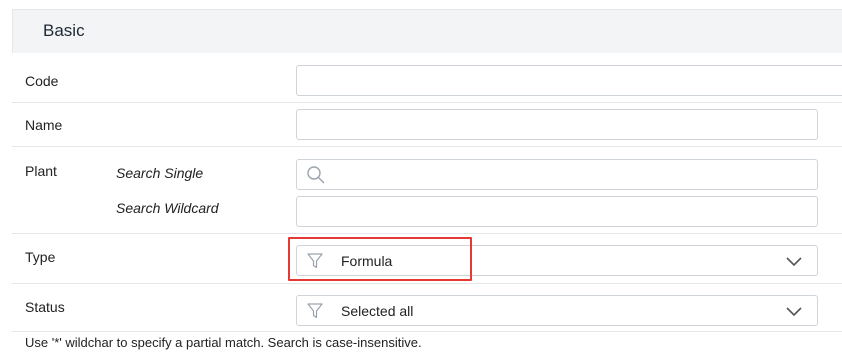  What do you see at coordinates (160, 173) in the screenshot?
I see `search-single-label: Search Single` at bounding box center [160, 173].